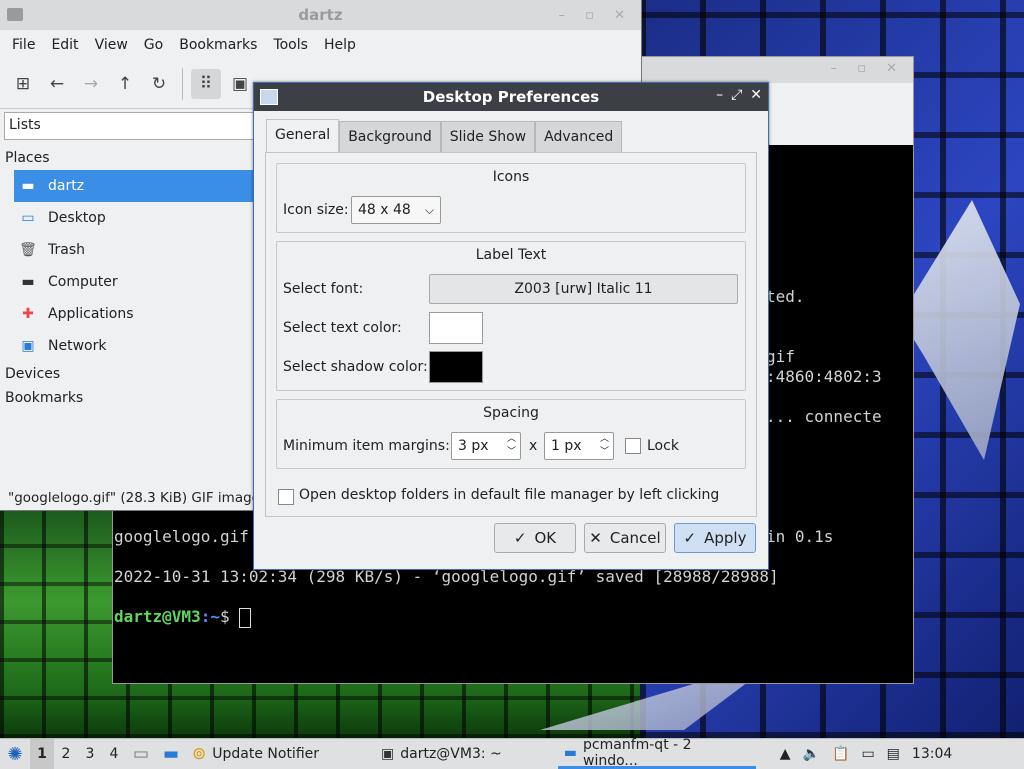 This screenshot has width=1024, height=769. I want to click on margin-y-spinbox: 1 px ︿ ﹀, so click(579, 446).